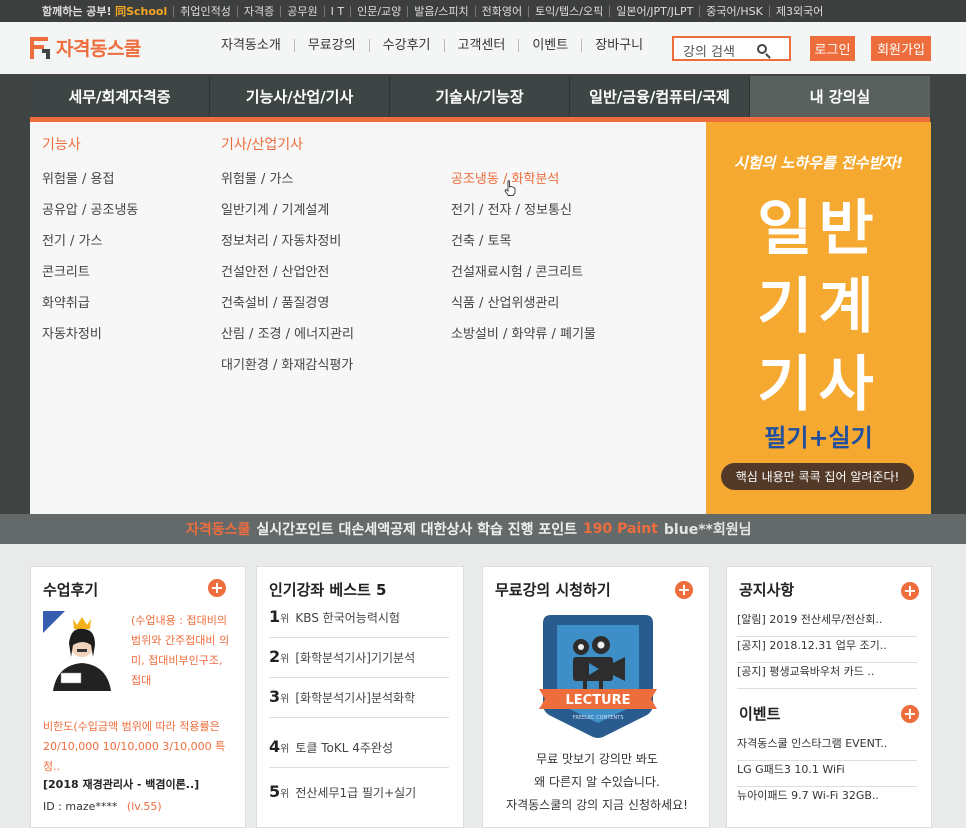 Image resolution: width=966 pixels, height=828 pixels. Describe the element at coordinates (66, 270) in the screenshot. I see `menu-item: 콘크리트` at that location.